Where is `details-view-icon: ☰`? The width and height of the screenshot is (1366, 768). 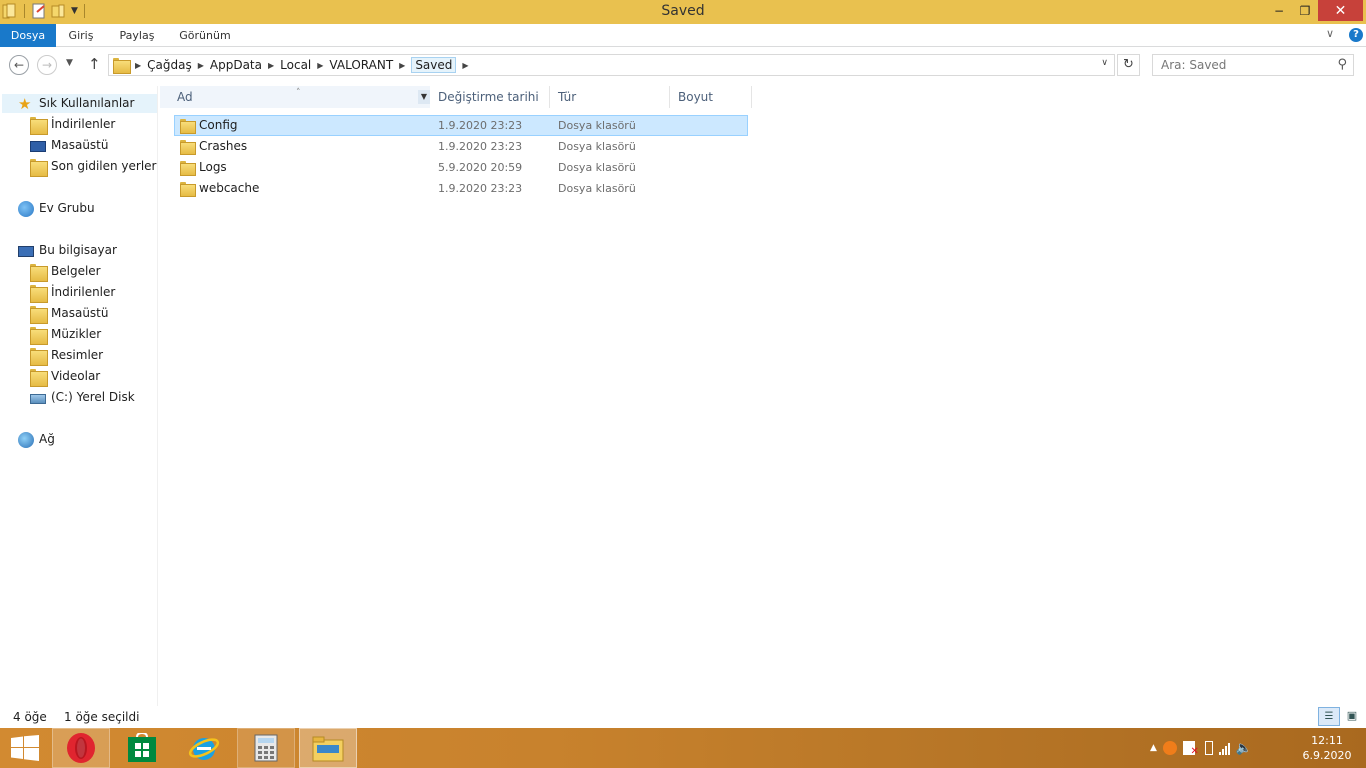 details-view-icon: ☰ is located at coordinates (1329, 716).